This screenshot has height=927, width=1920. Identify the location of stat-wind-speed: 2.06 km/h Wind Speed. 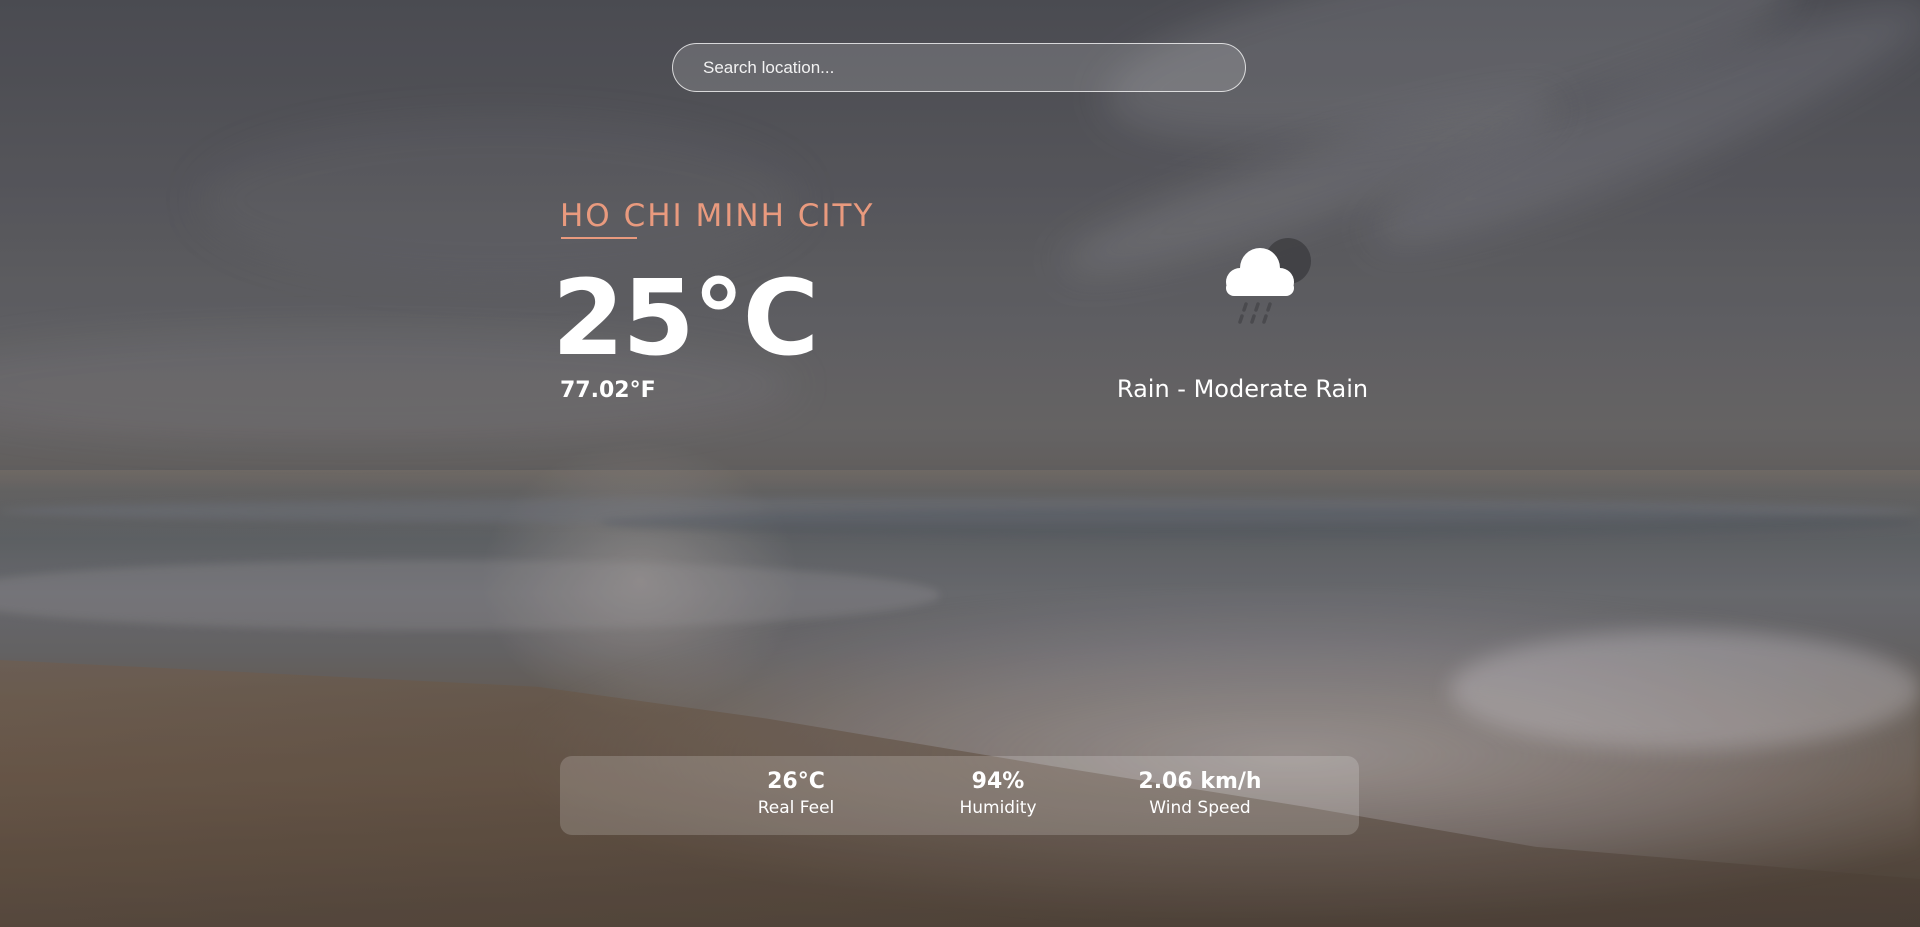
(1200, 794).